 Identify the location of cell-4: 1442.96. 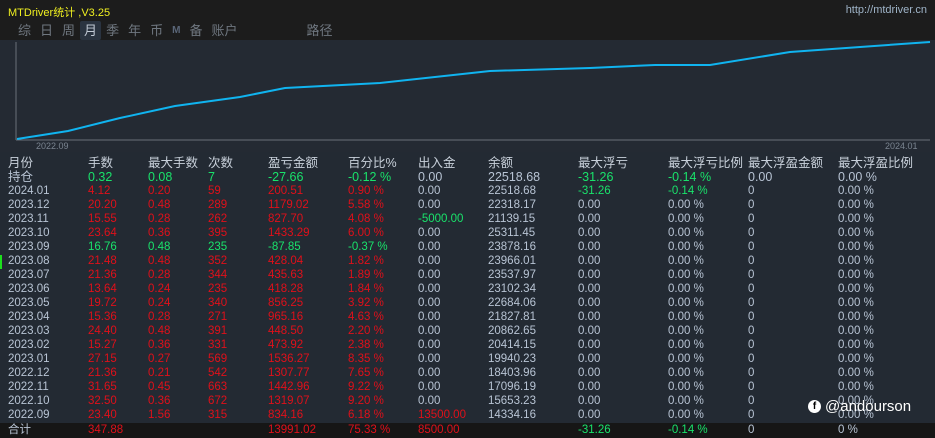
(289, 387).